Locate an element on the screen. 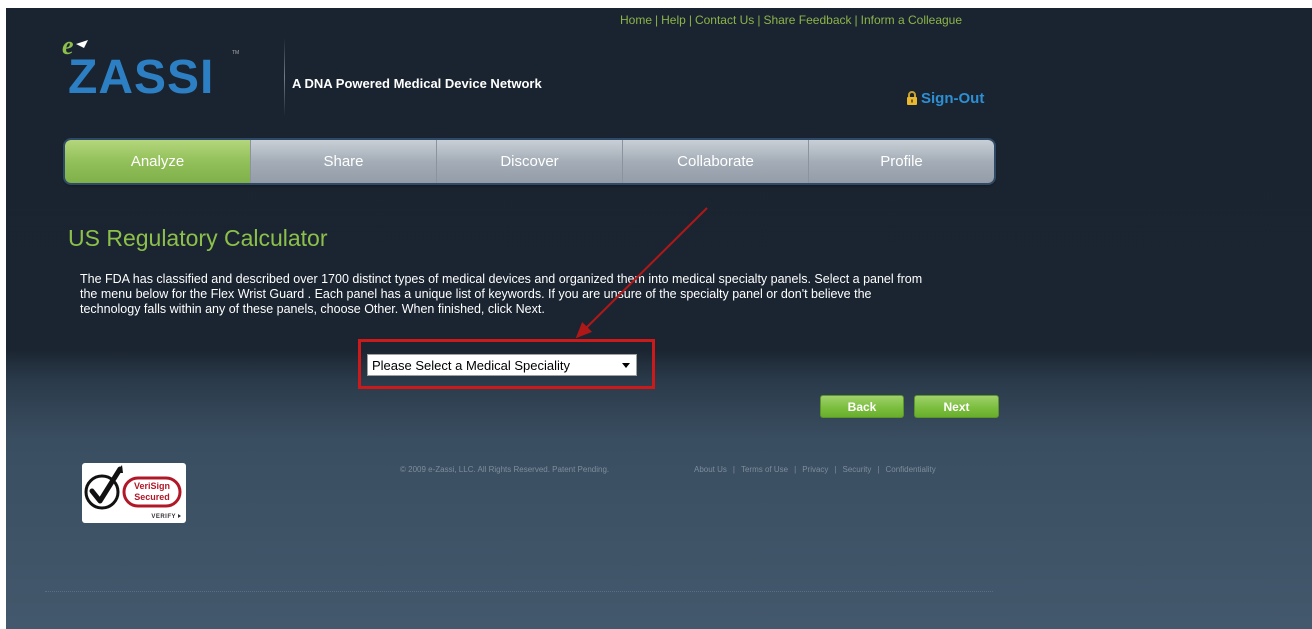 The height and width of the screenshot is (629, 1312). tagline: A DNA Powered Medical Device Network is located at coordinates (417, 83).